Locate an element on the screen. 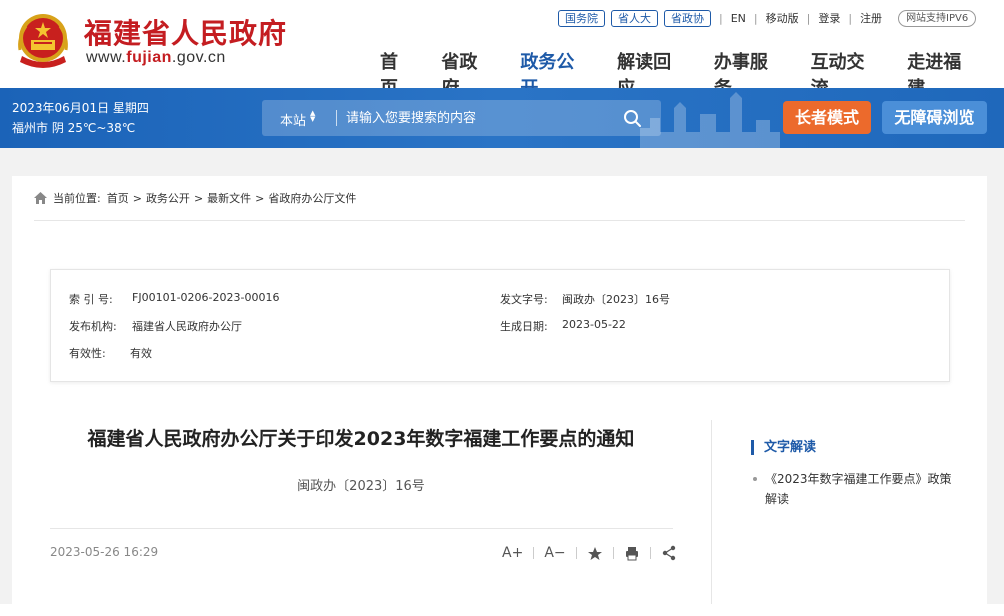  search-icon is located at coordinates (632, 118).